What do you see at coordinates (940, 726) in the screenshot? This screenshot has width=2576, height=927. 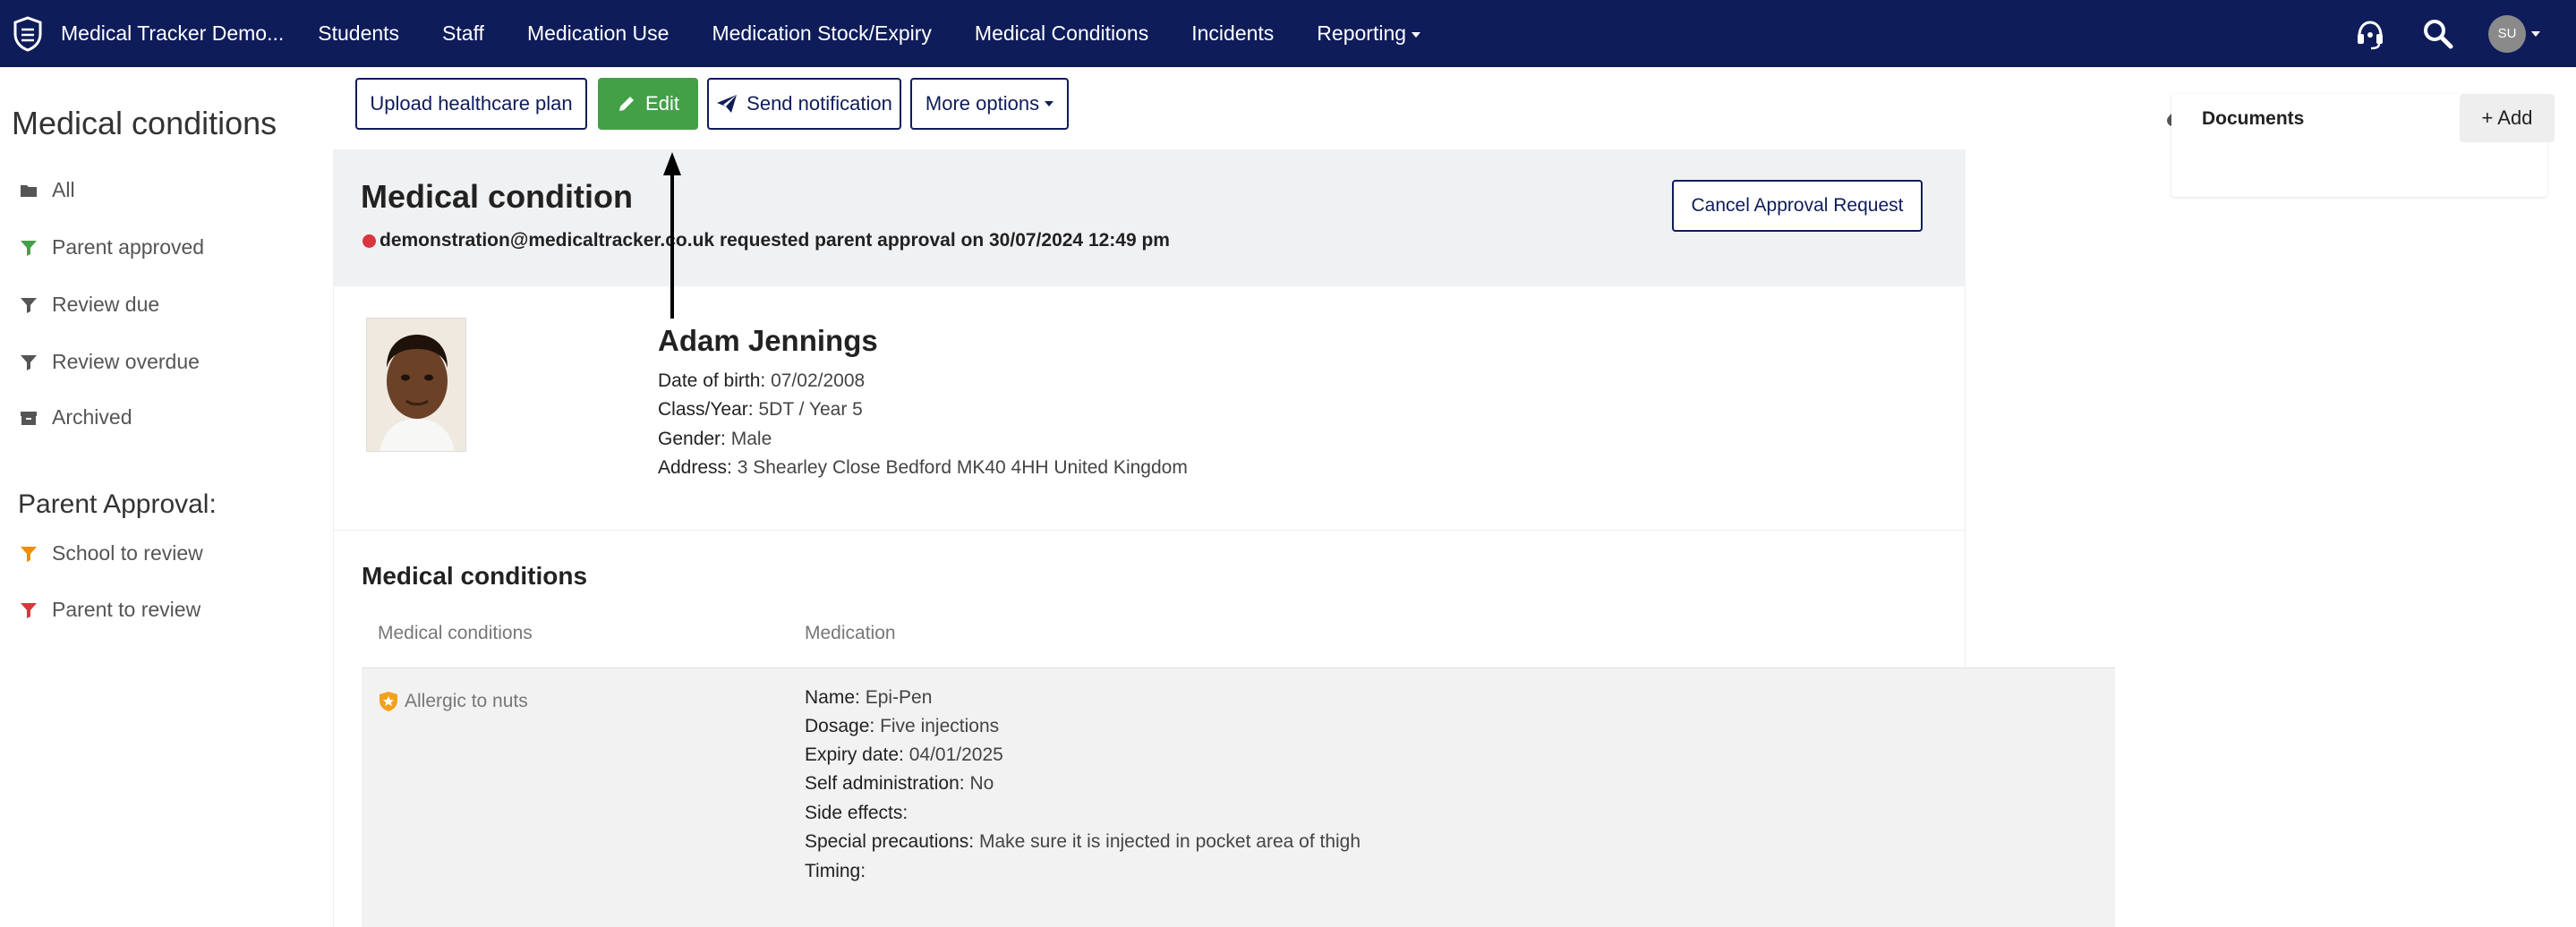 I see `medication-field-value: Five injections` at bounding box center [940, 726].